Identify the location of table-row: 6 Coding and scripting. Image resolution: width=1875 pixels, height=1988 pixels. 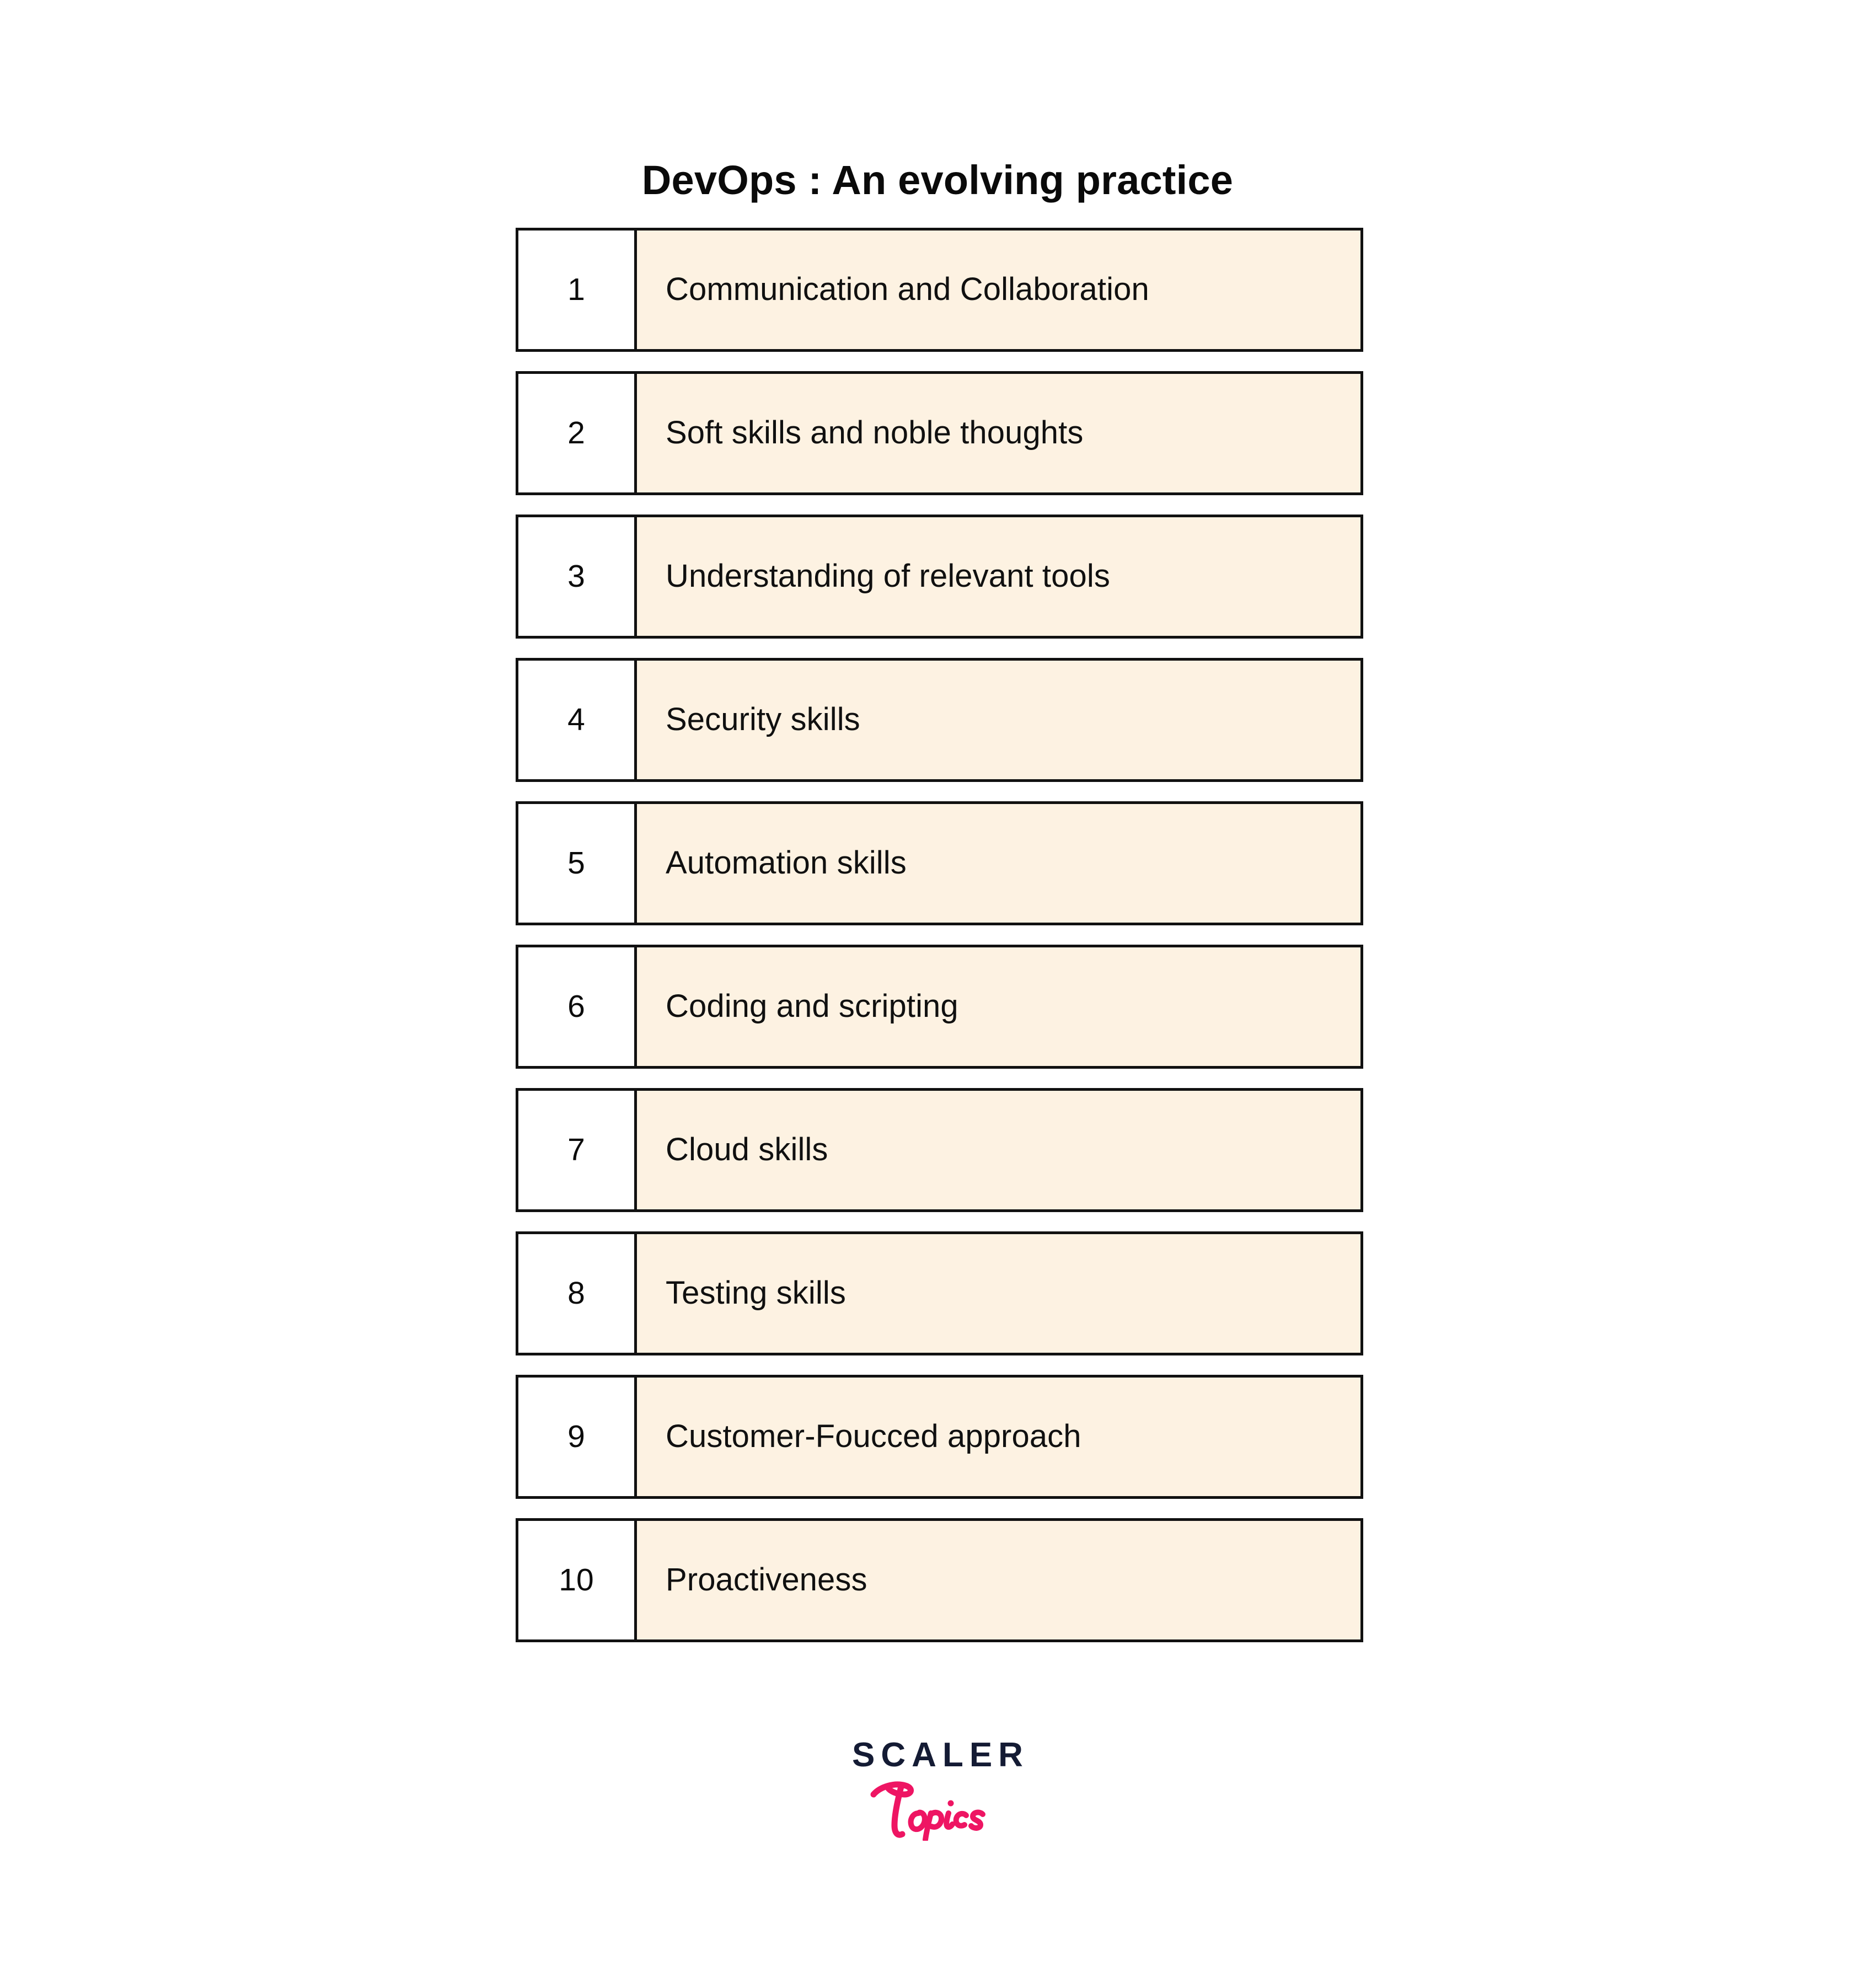
(939, 1007).